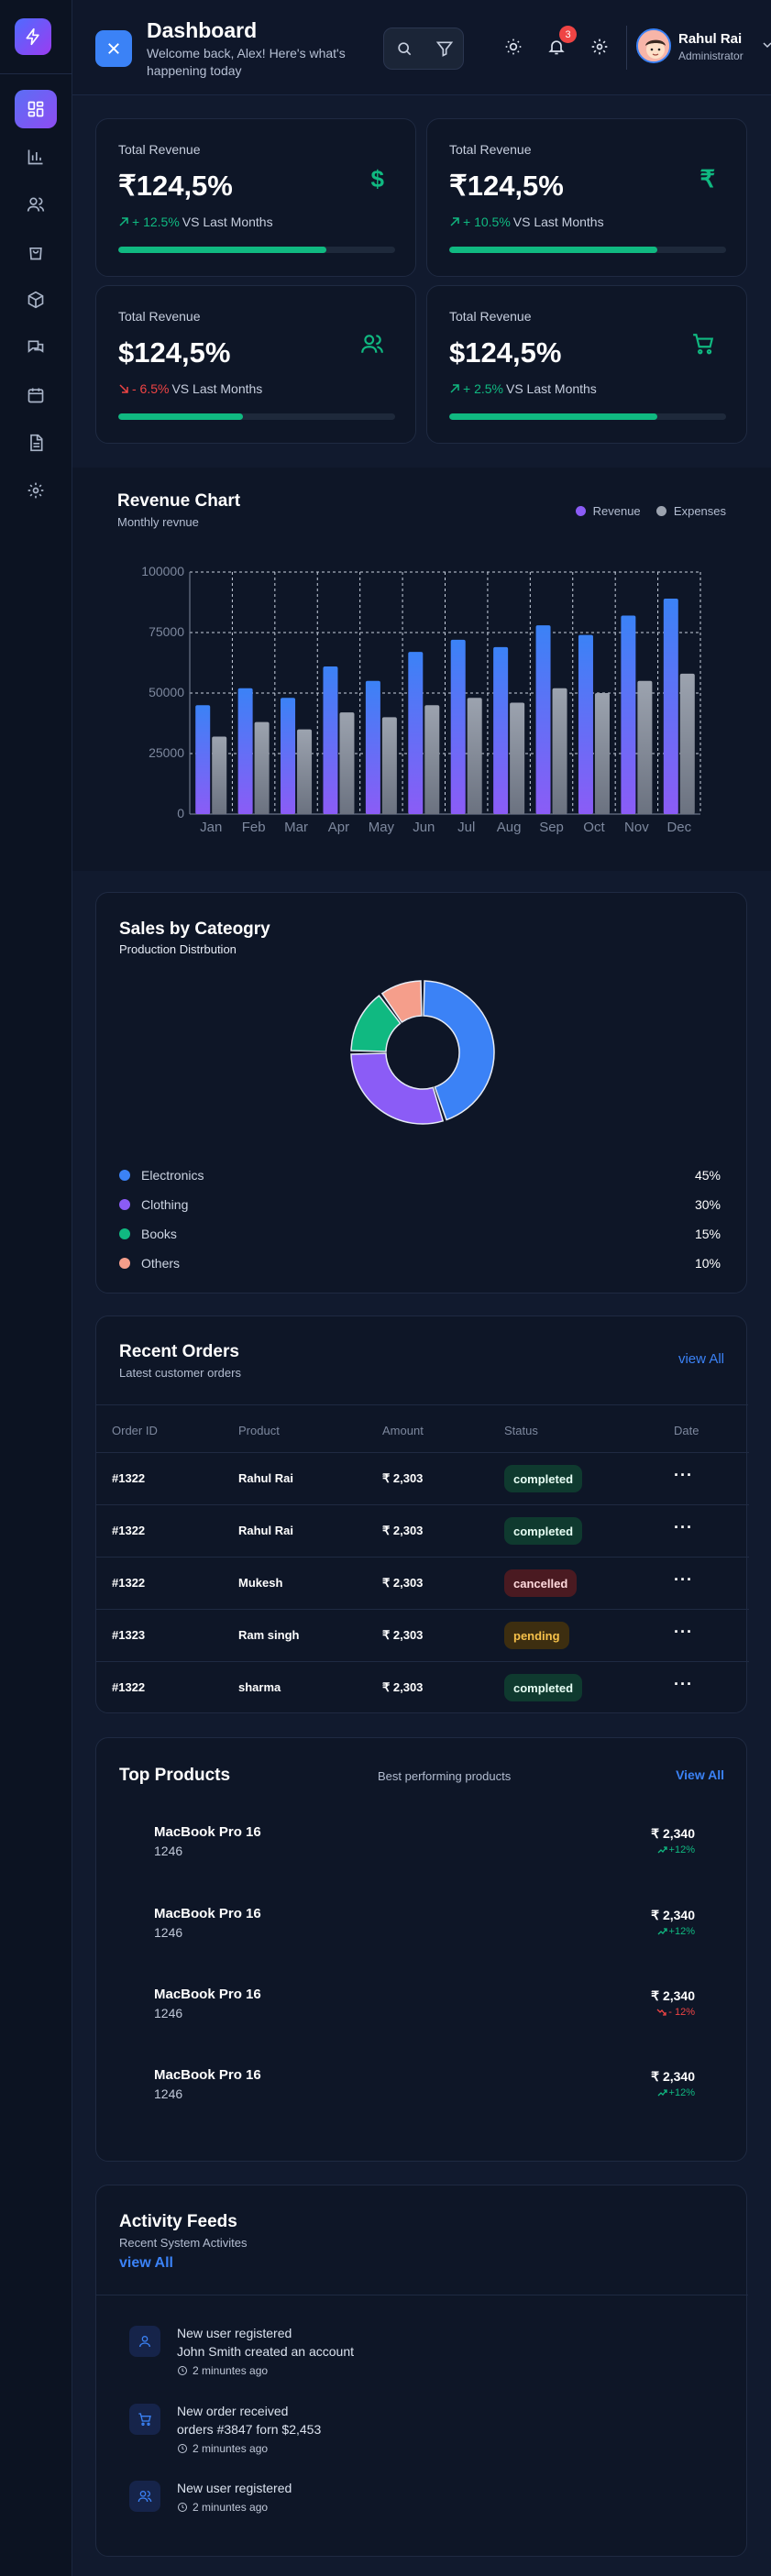  What do you see at coordinates (174, 353) in the screenshot?
I see `stat-value: $124,5%` at bounding box center [174, 353].